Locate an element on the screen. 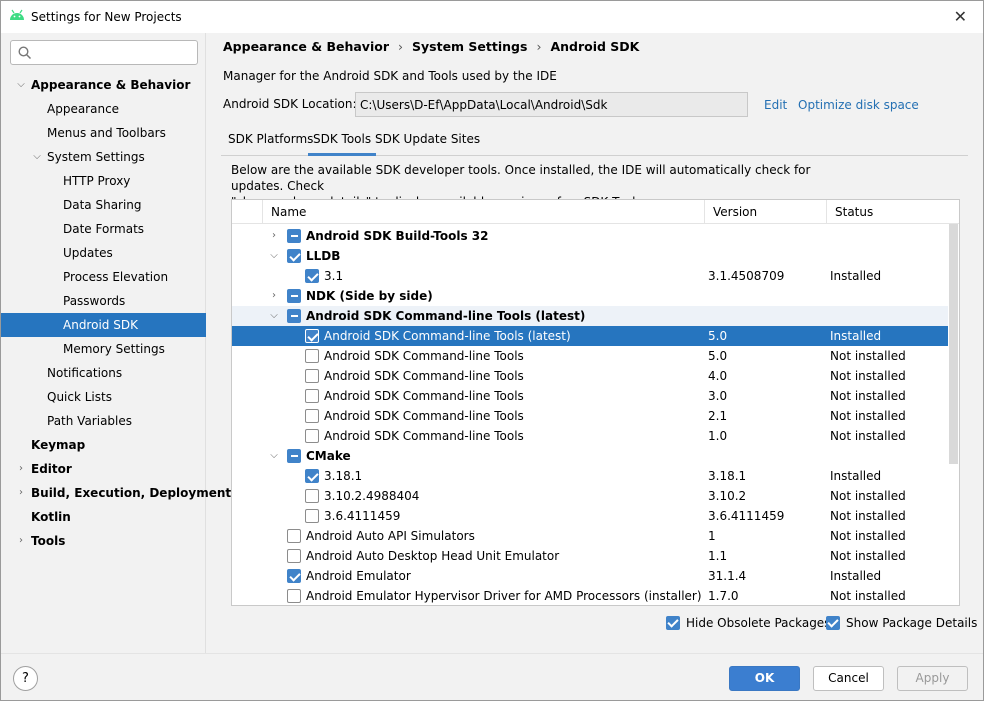  breadcrumb-item: Appearance & Behavior is located at coordinates (306, 46).